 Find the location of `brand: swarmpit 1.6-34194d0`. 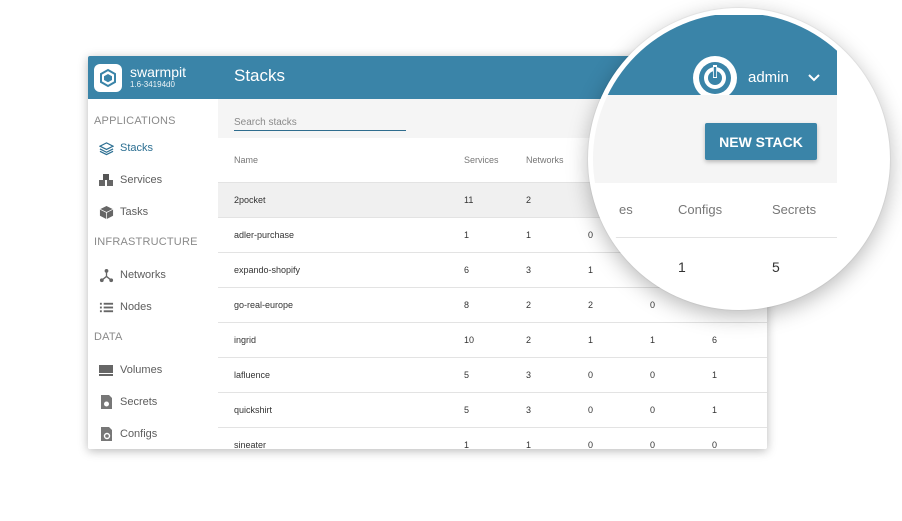

brand: swarmpit 1.6-34194d0 is located at coordinates (153, 77).